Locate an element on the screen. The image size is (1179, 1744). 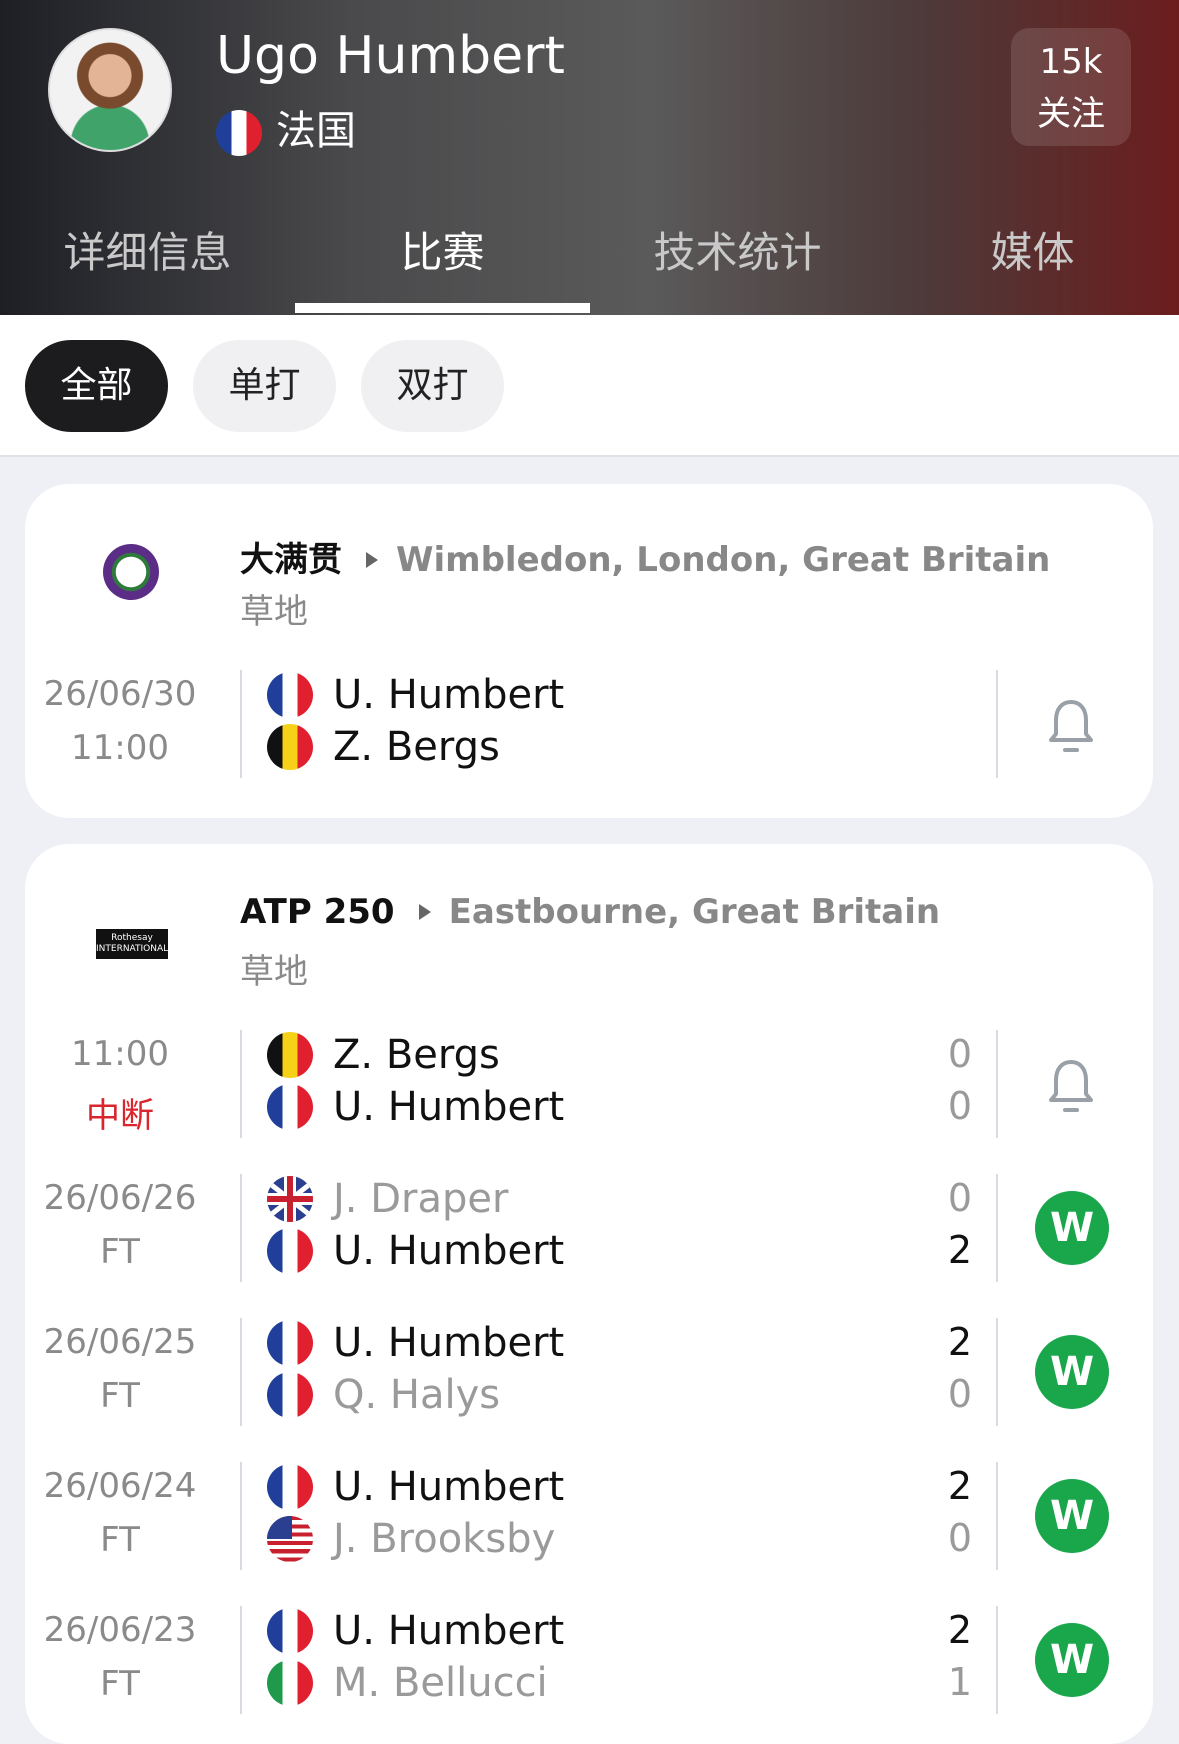
usa-flag-icon is located at coordinates (290, 1539).